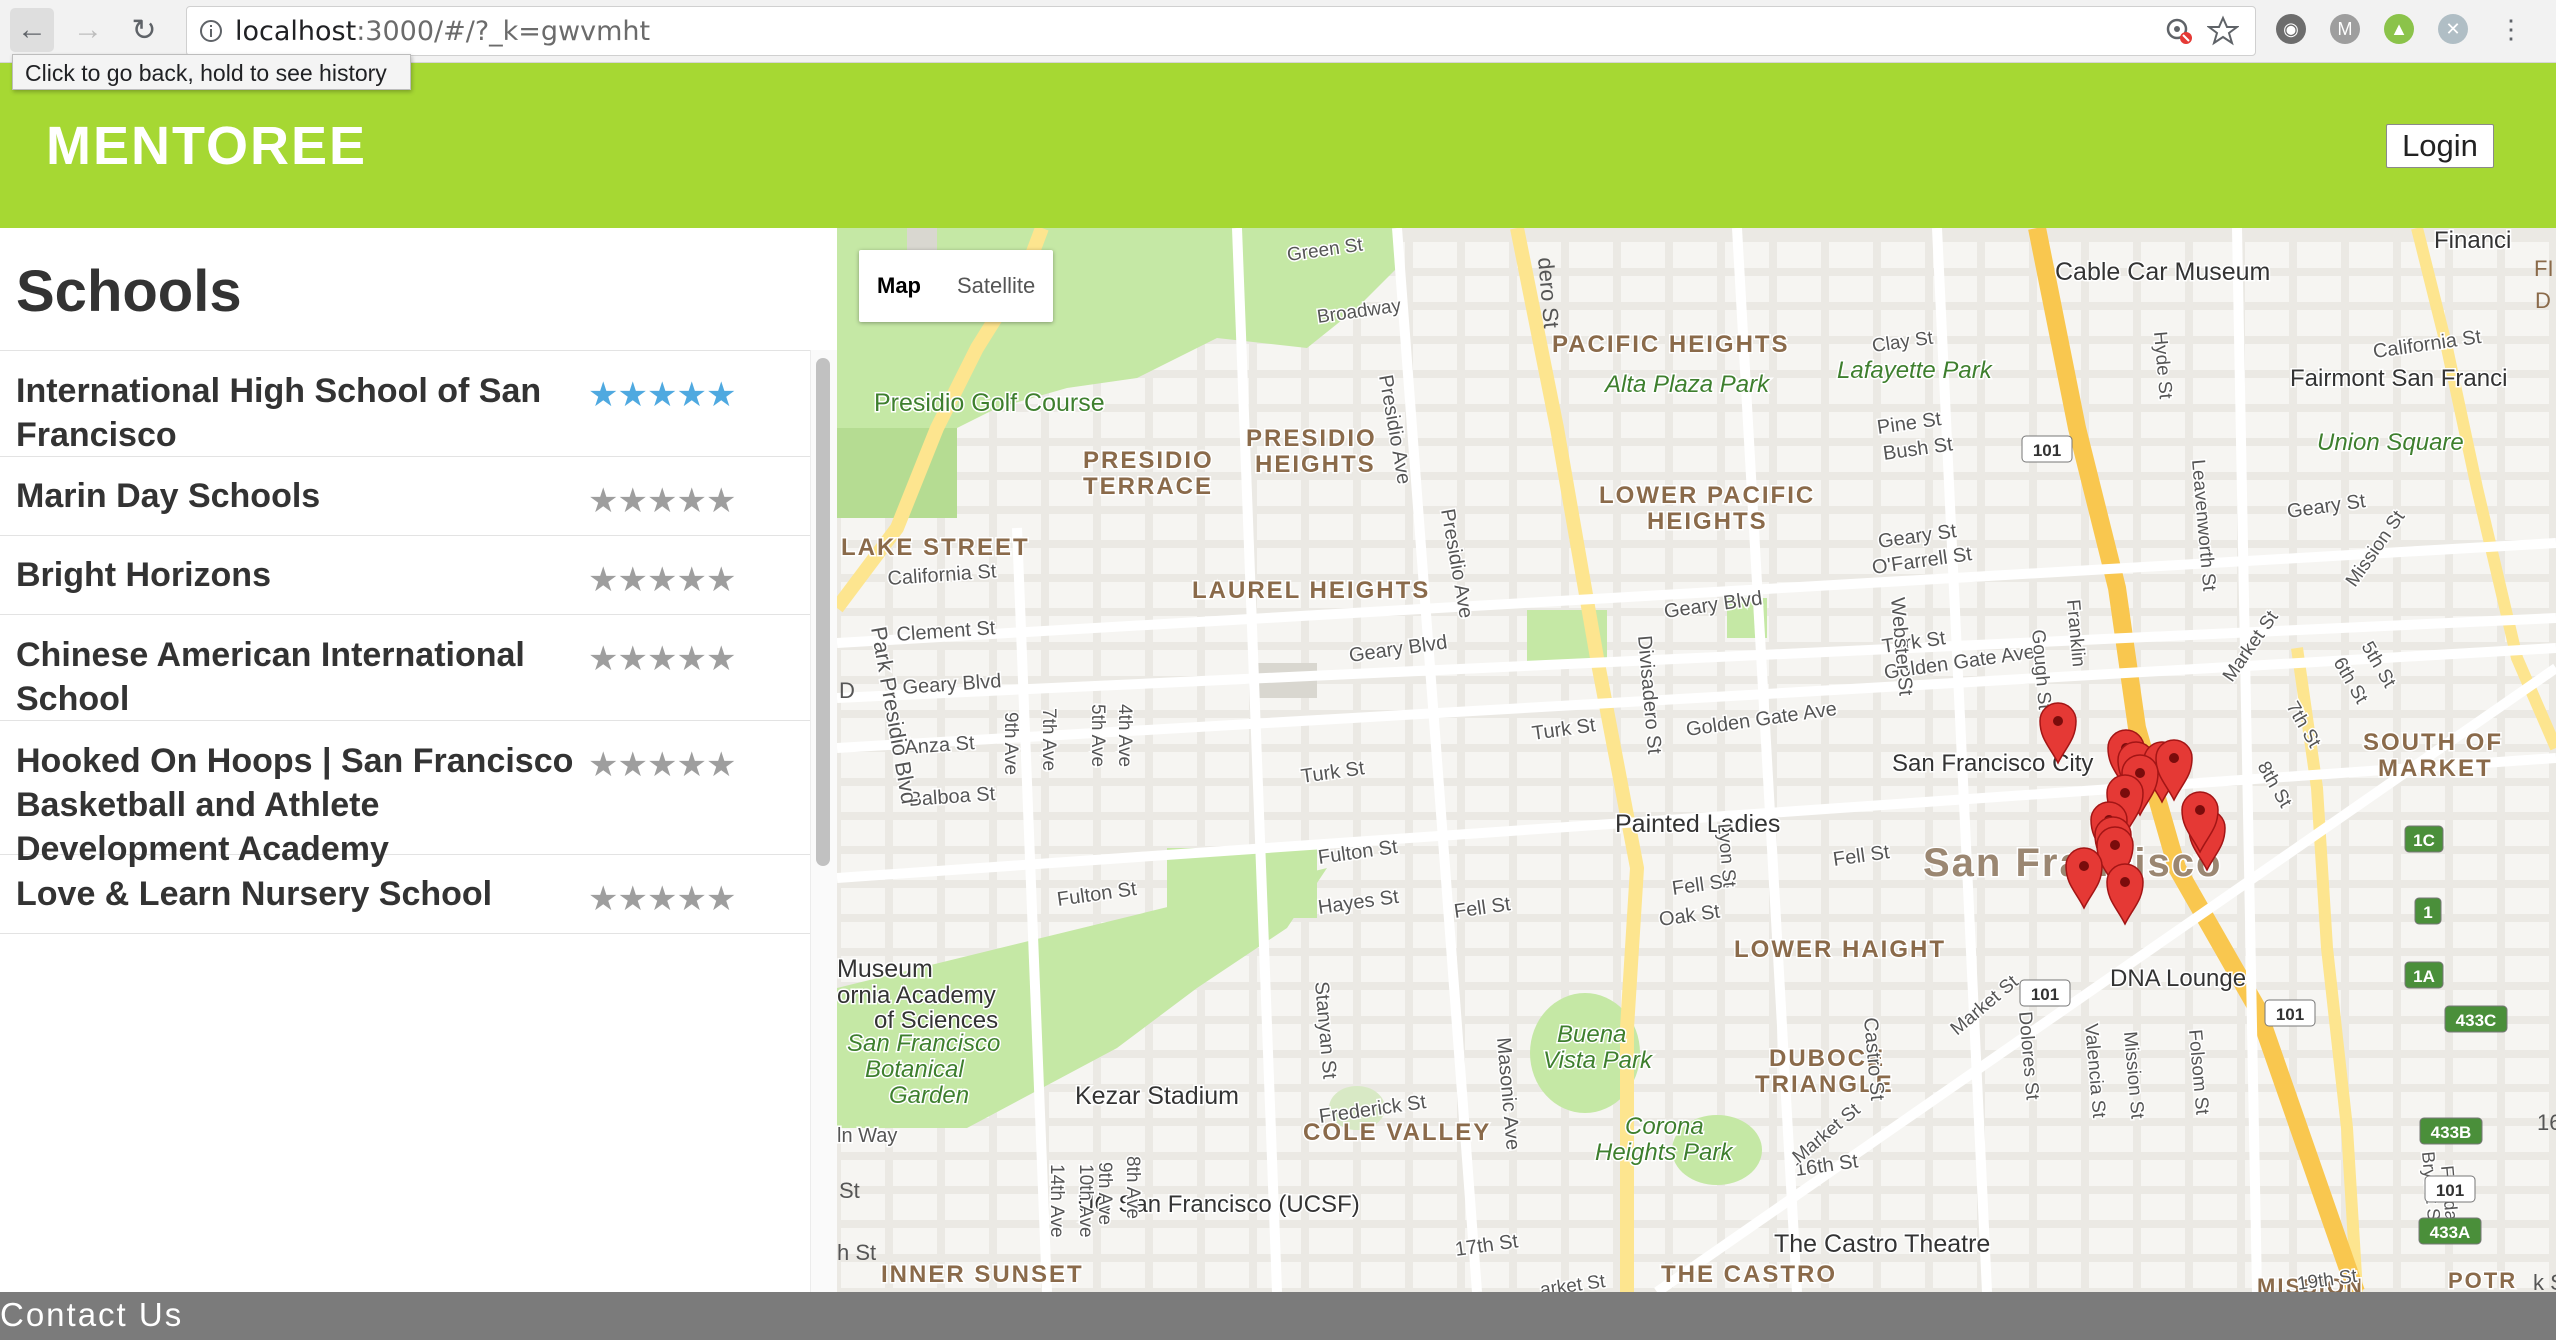  What do you see at coordinates (2511, 29) in the screenshot?
I see `menu-icon: ⋮` at bounding box center [2511, 29].